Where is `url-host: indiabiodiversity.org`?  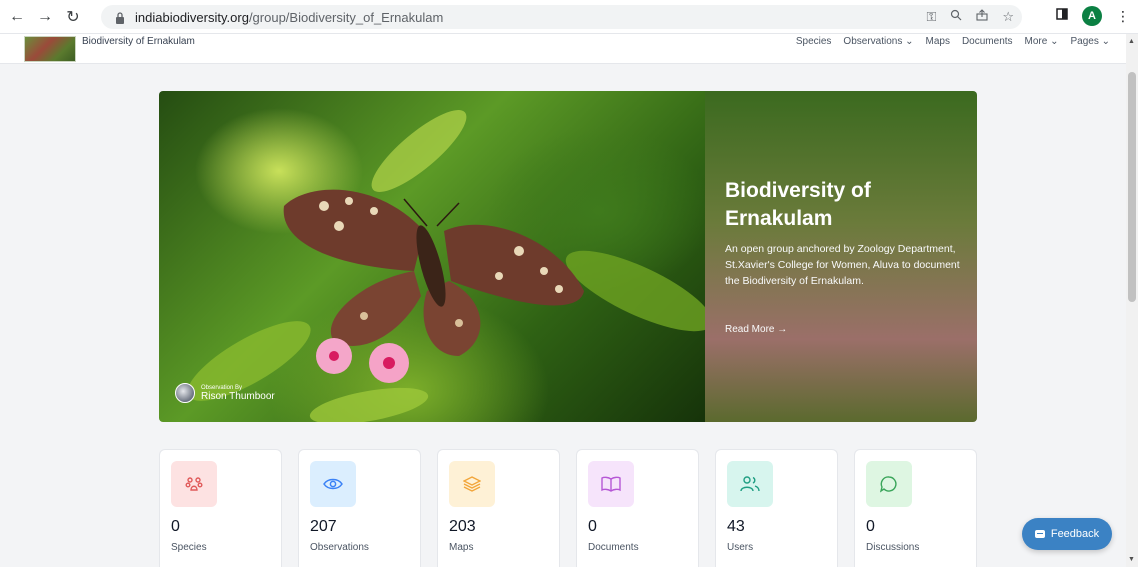 url-host: indiabiodiversity.org is located at coordinates (192, 17).